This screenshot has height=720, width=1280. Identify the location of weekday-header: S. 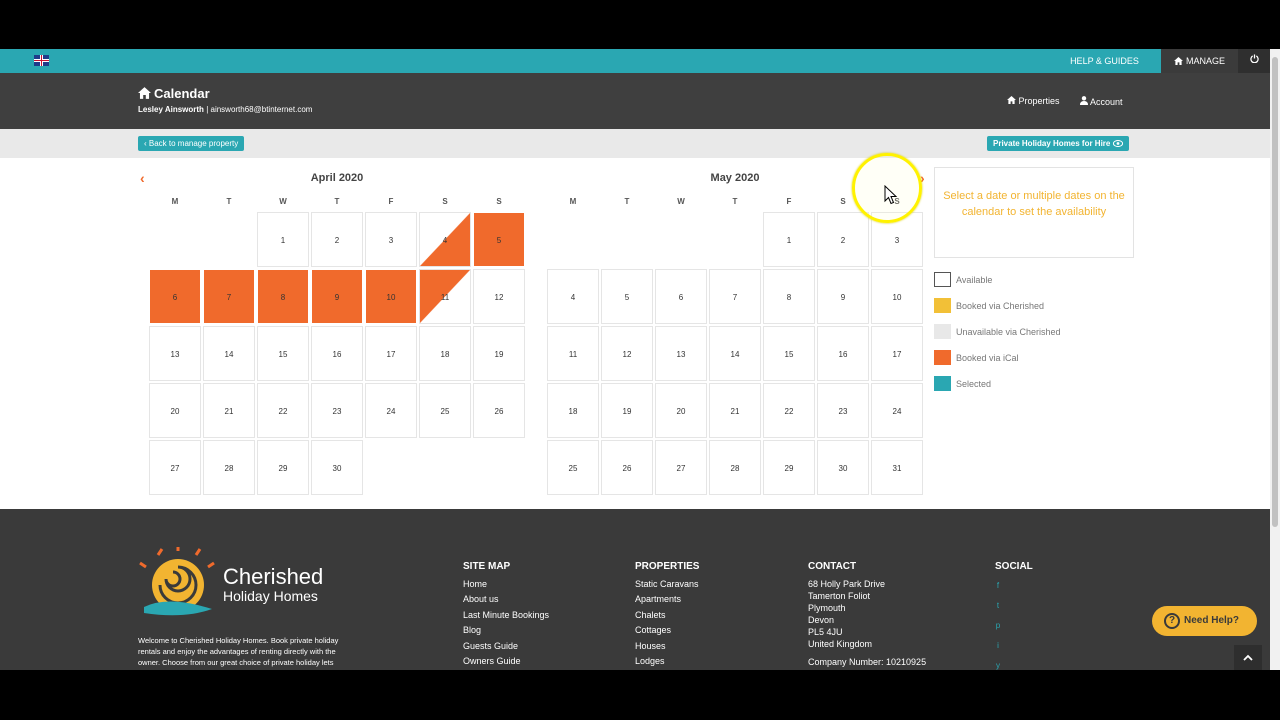
(499, 201).